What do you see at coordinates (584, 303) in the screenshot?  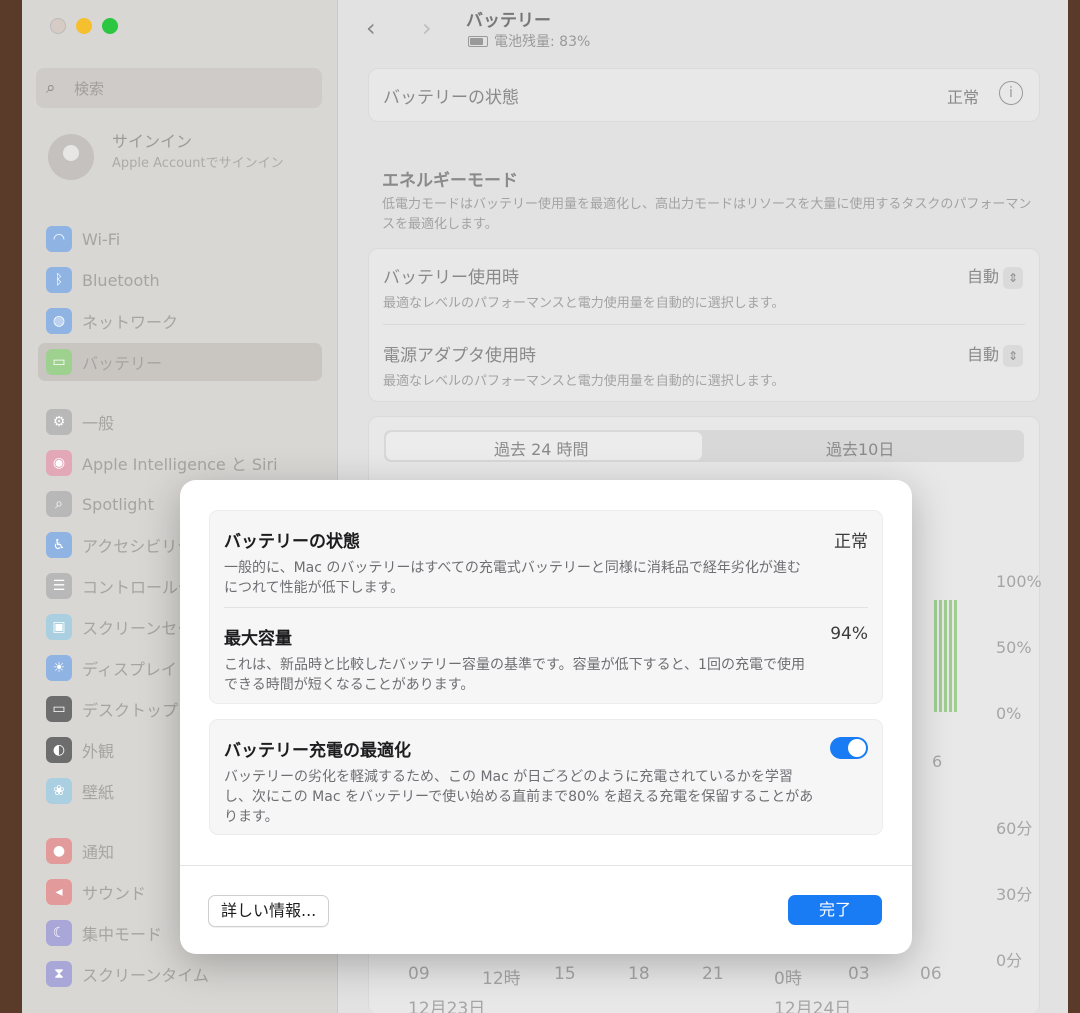 I see `on-battery-desc: 最適なレベルのパフォーマンスと電力使用量を自動的に選択します。` at bounding box center [584, 303].